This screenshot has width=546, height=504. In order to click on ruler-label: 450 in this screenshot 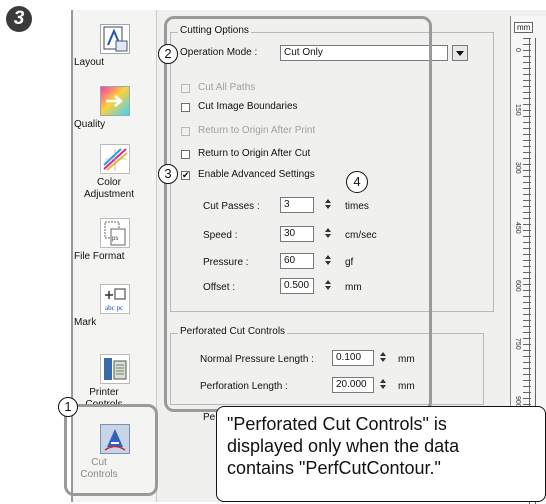, I will do `click(517, 228)`.